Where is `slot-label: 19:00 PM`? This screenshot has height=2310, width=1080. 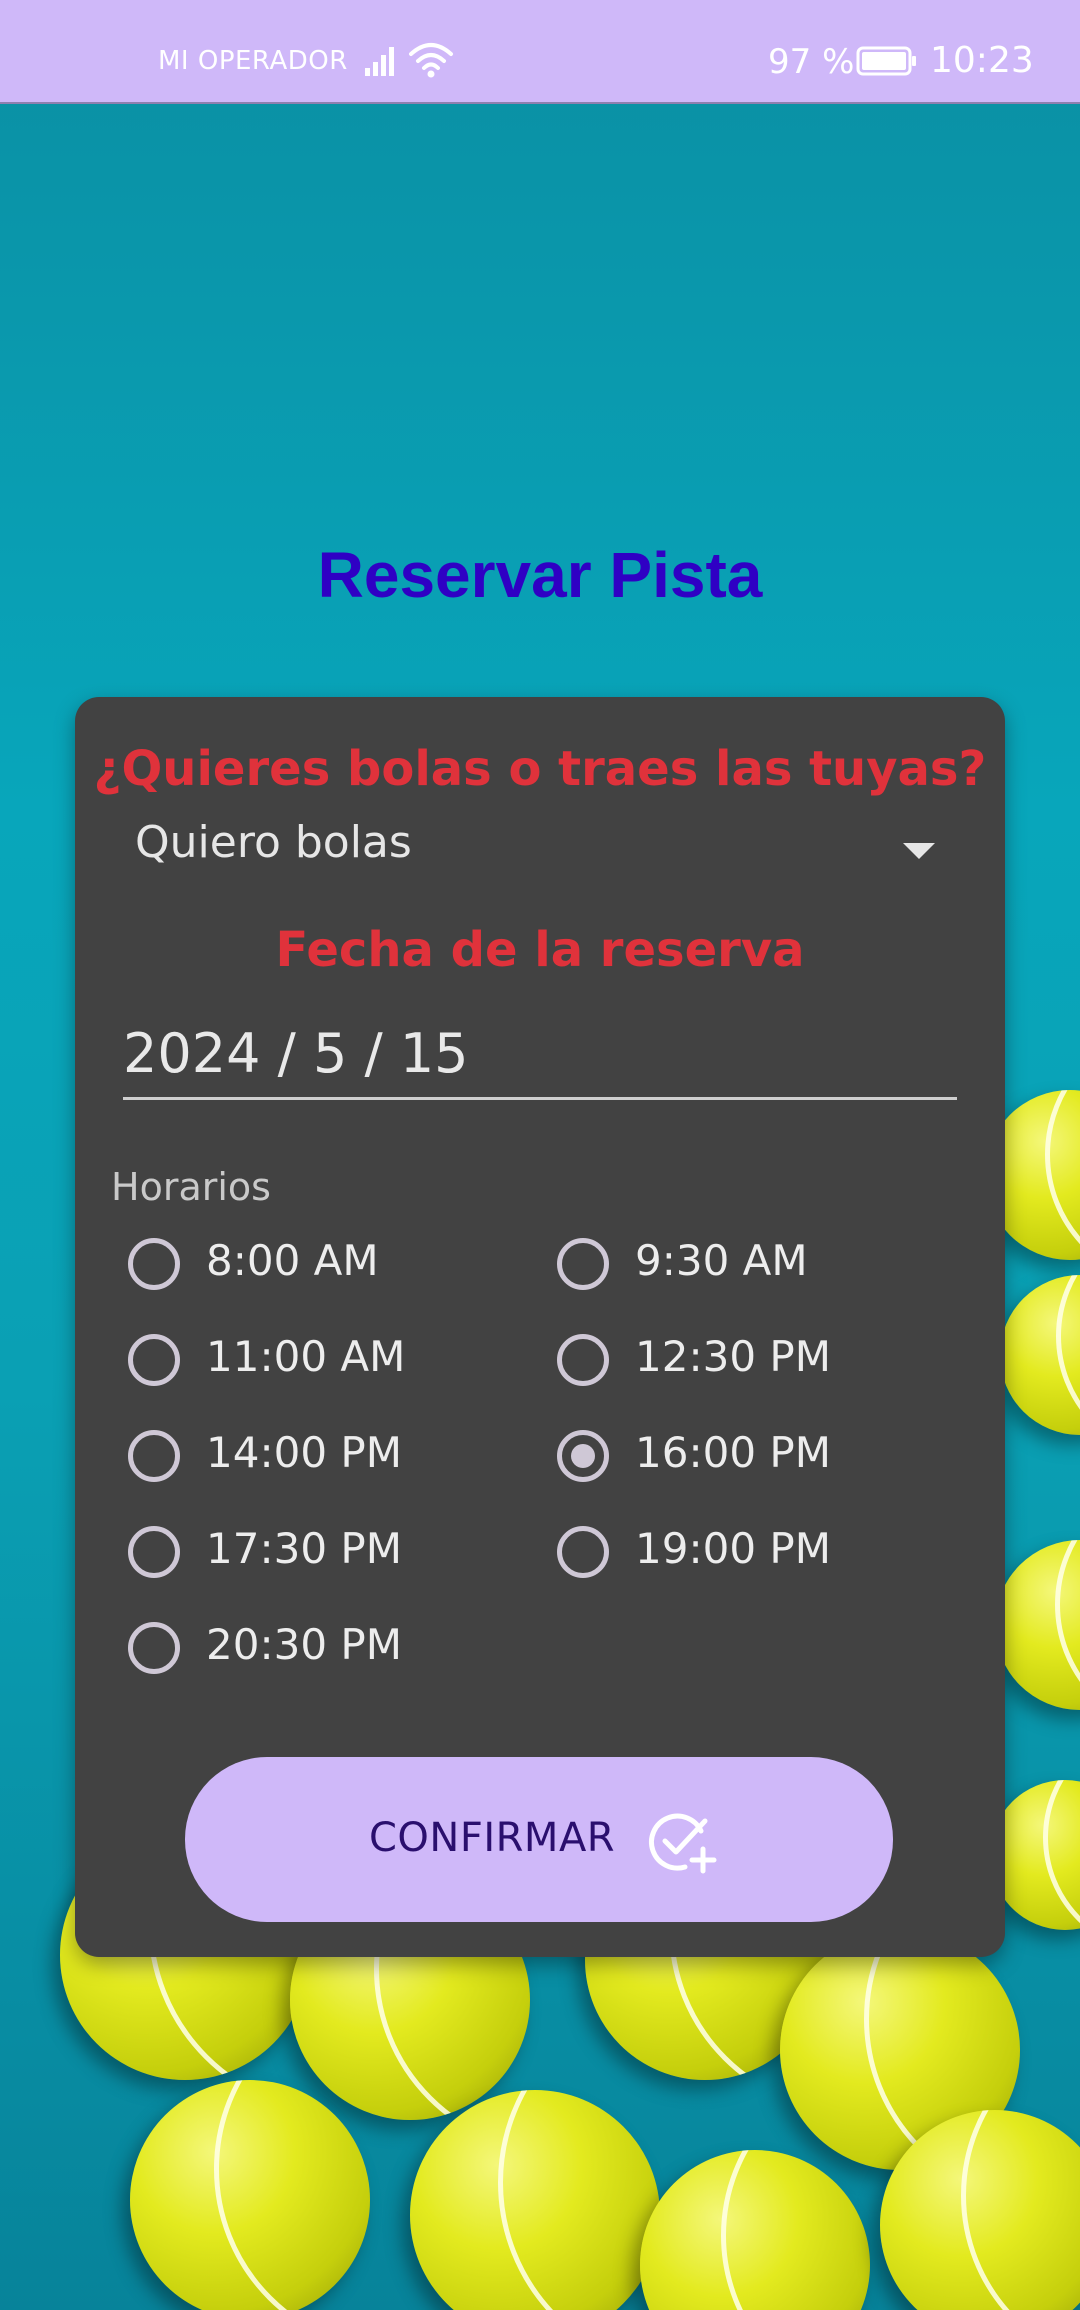 slot-label: 19:00 PM is located at coordinates (733, 1548).